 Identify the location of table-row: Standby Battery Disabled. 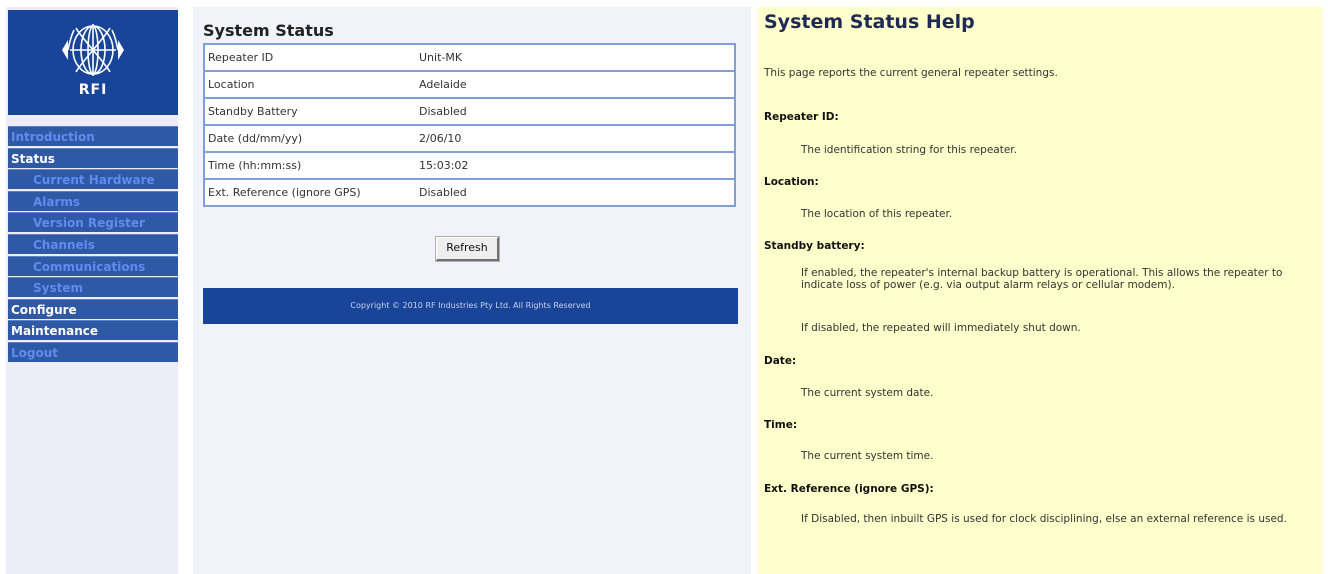
(469, 112).